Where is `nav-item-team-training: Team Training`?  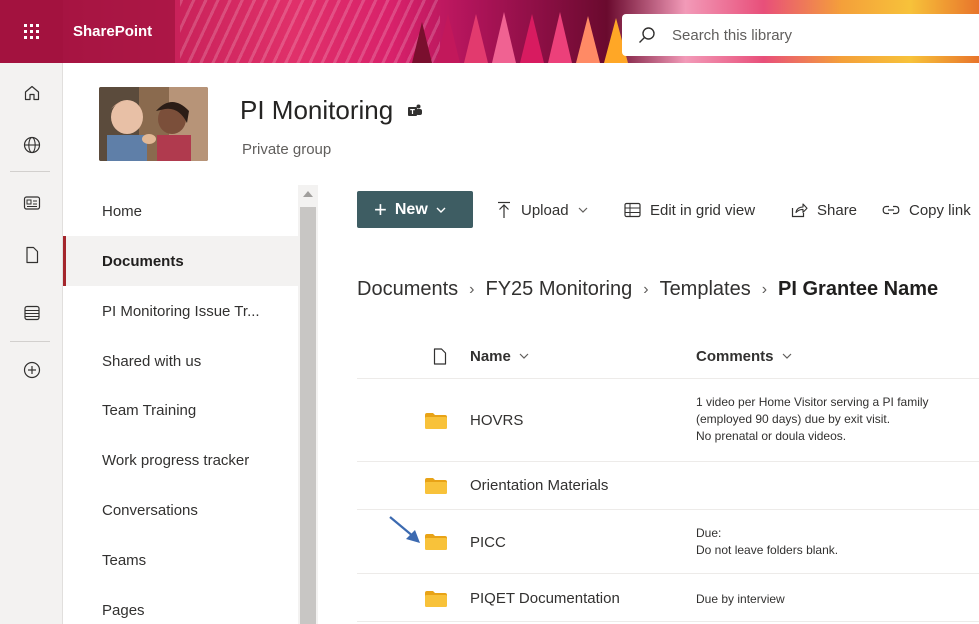 nav-item-team-training: Team Training is located at coordinates (180, 410).